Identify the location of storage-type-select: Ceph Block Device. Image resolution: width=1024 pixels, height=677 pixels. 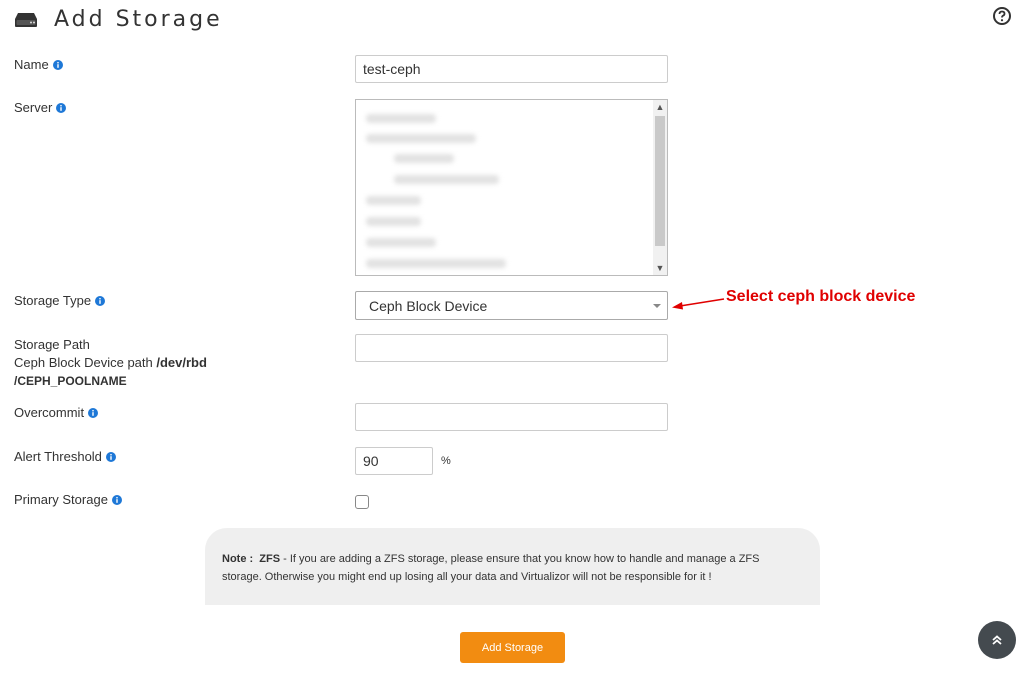
(511, 305).